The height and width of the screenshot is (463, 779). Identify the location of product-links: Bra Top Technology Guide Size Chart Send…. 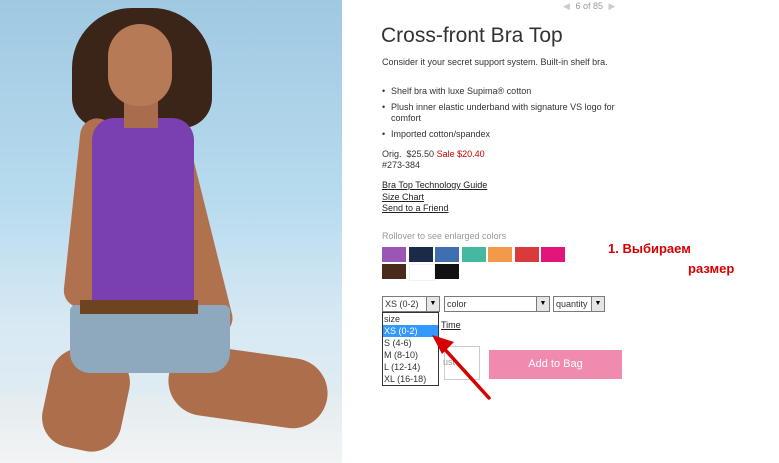
(434, 197).